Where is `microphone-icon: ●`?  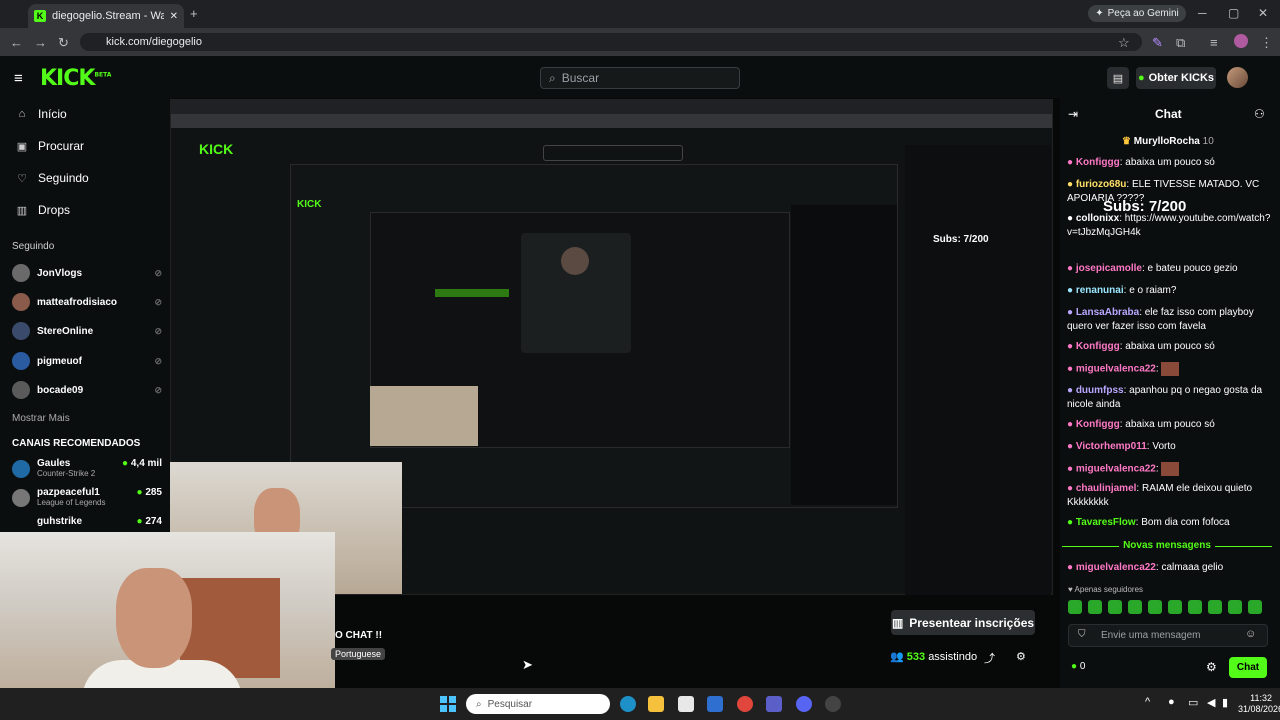
microphone-icon: ● is located at coordinates (1171, 702).